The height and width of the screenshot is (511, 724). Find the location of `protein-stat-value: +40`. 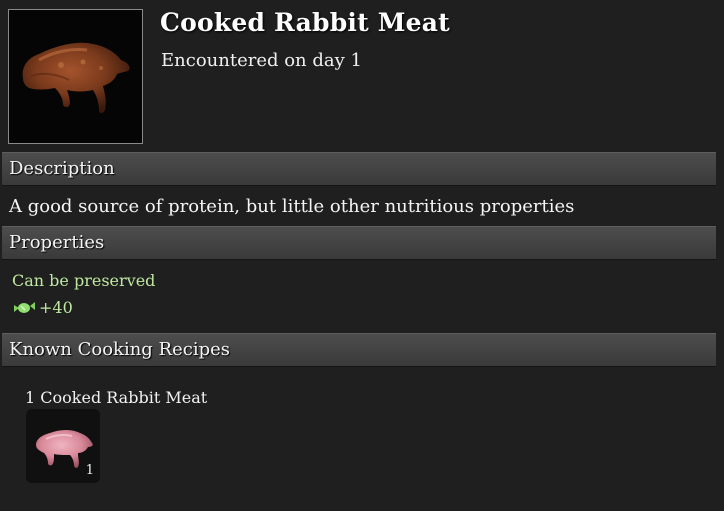

protein-stat-value: +40 is located at coordinates (56, 307).